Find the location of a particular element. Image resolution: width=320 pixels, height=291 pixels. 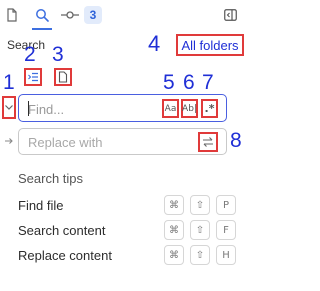

replace-field is located at coordinates (122, 141).